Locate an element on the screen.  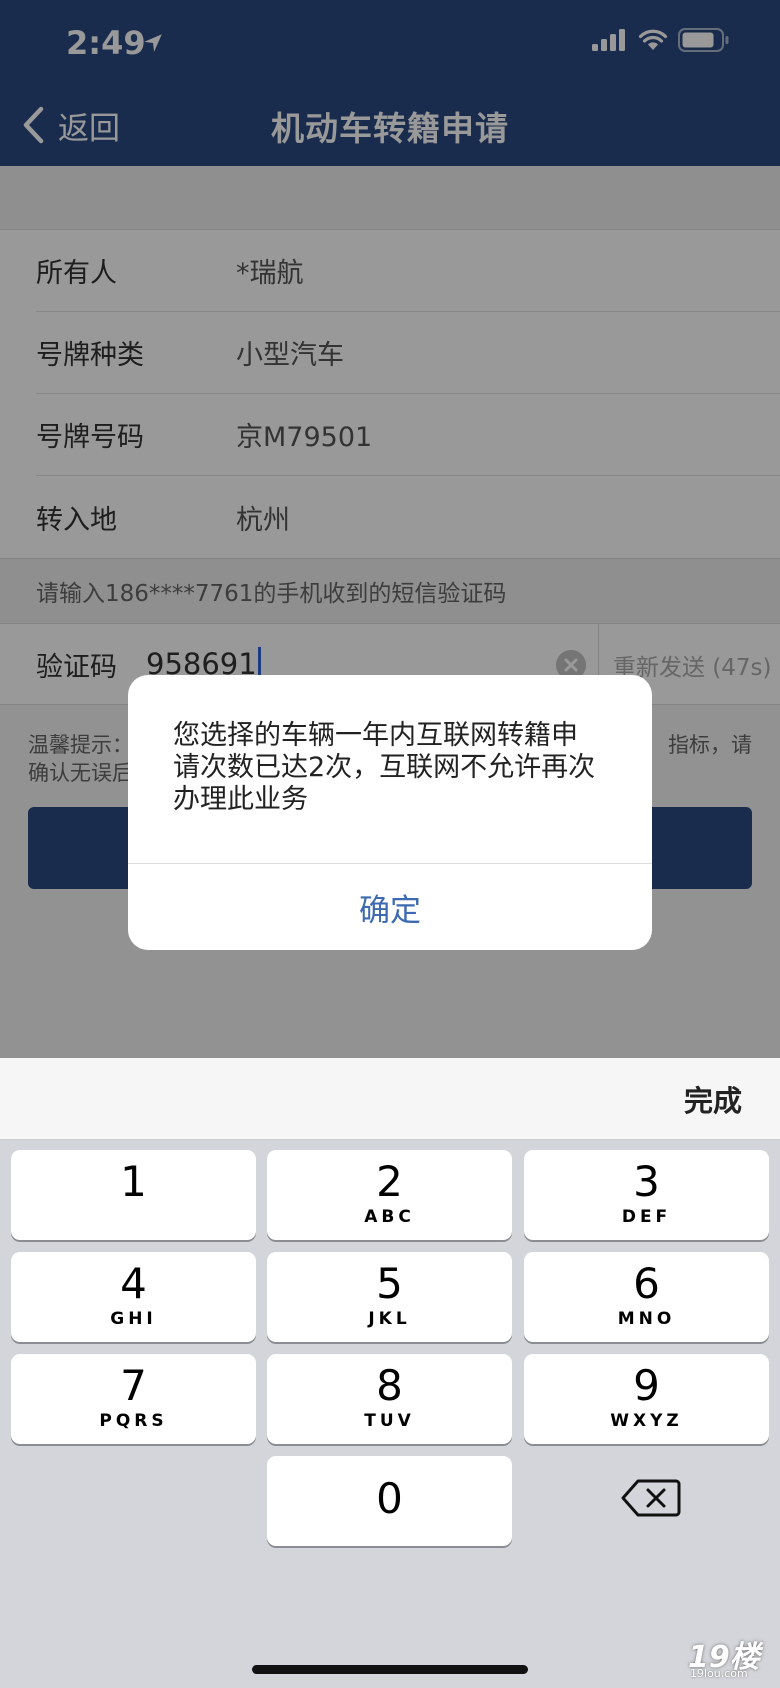
home-indicator is located at coordinates (390, 1669).